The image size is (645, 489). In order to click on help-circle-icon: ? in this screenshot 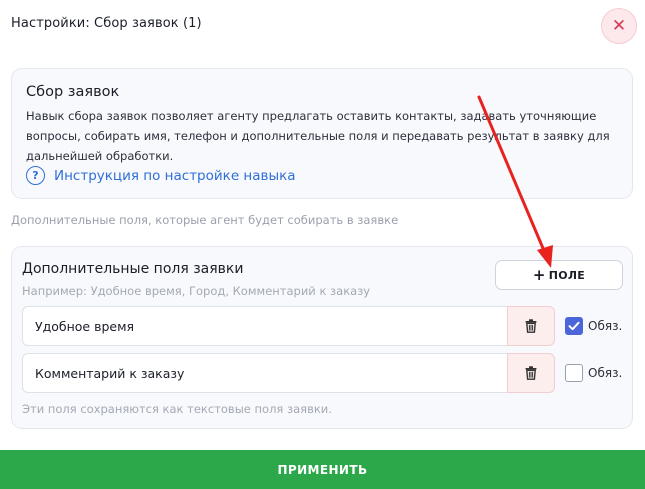, I will do `click(35, 175)`.